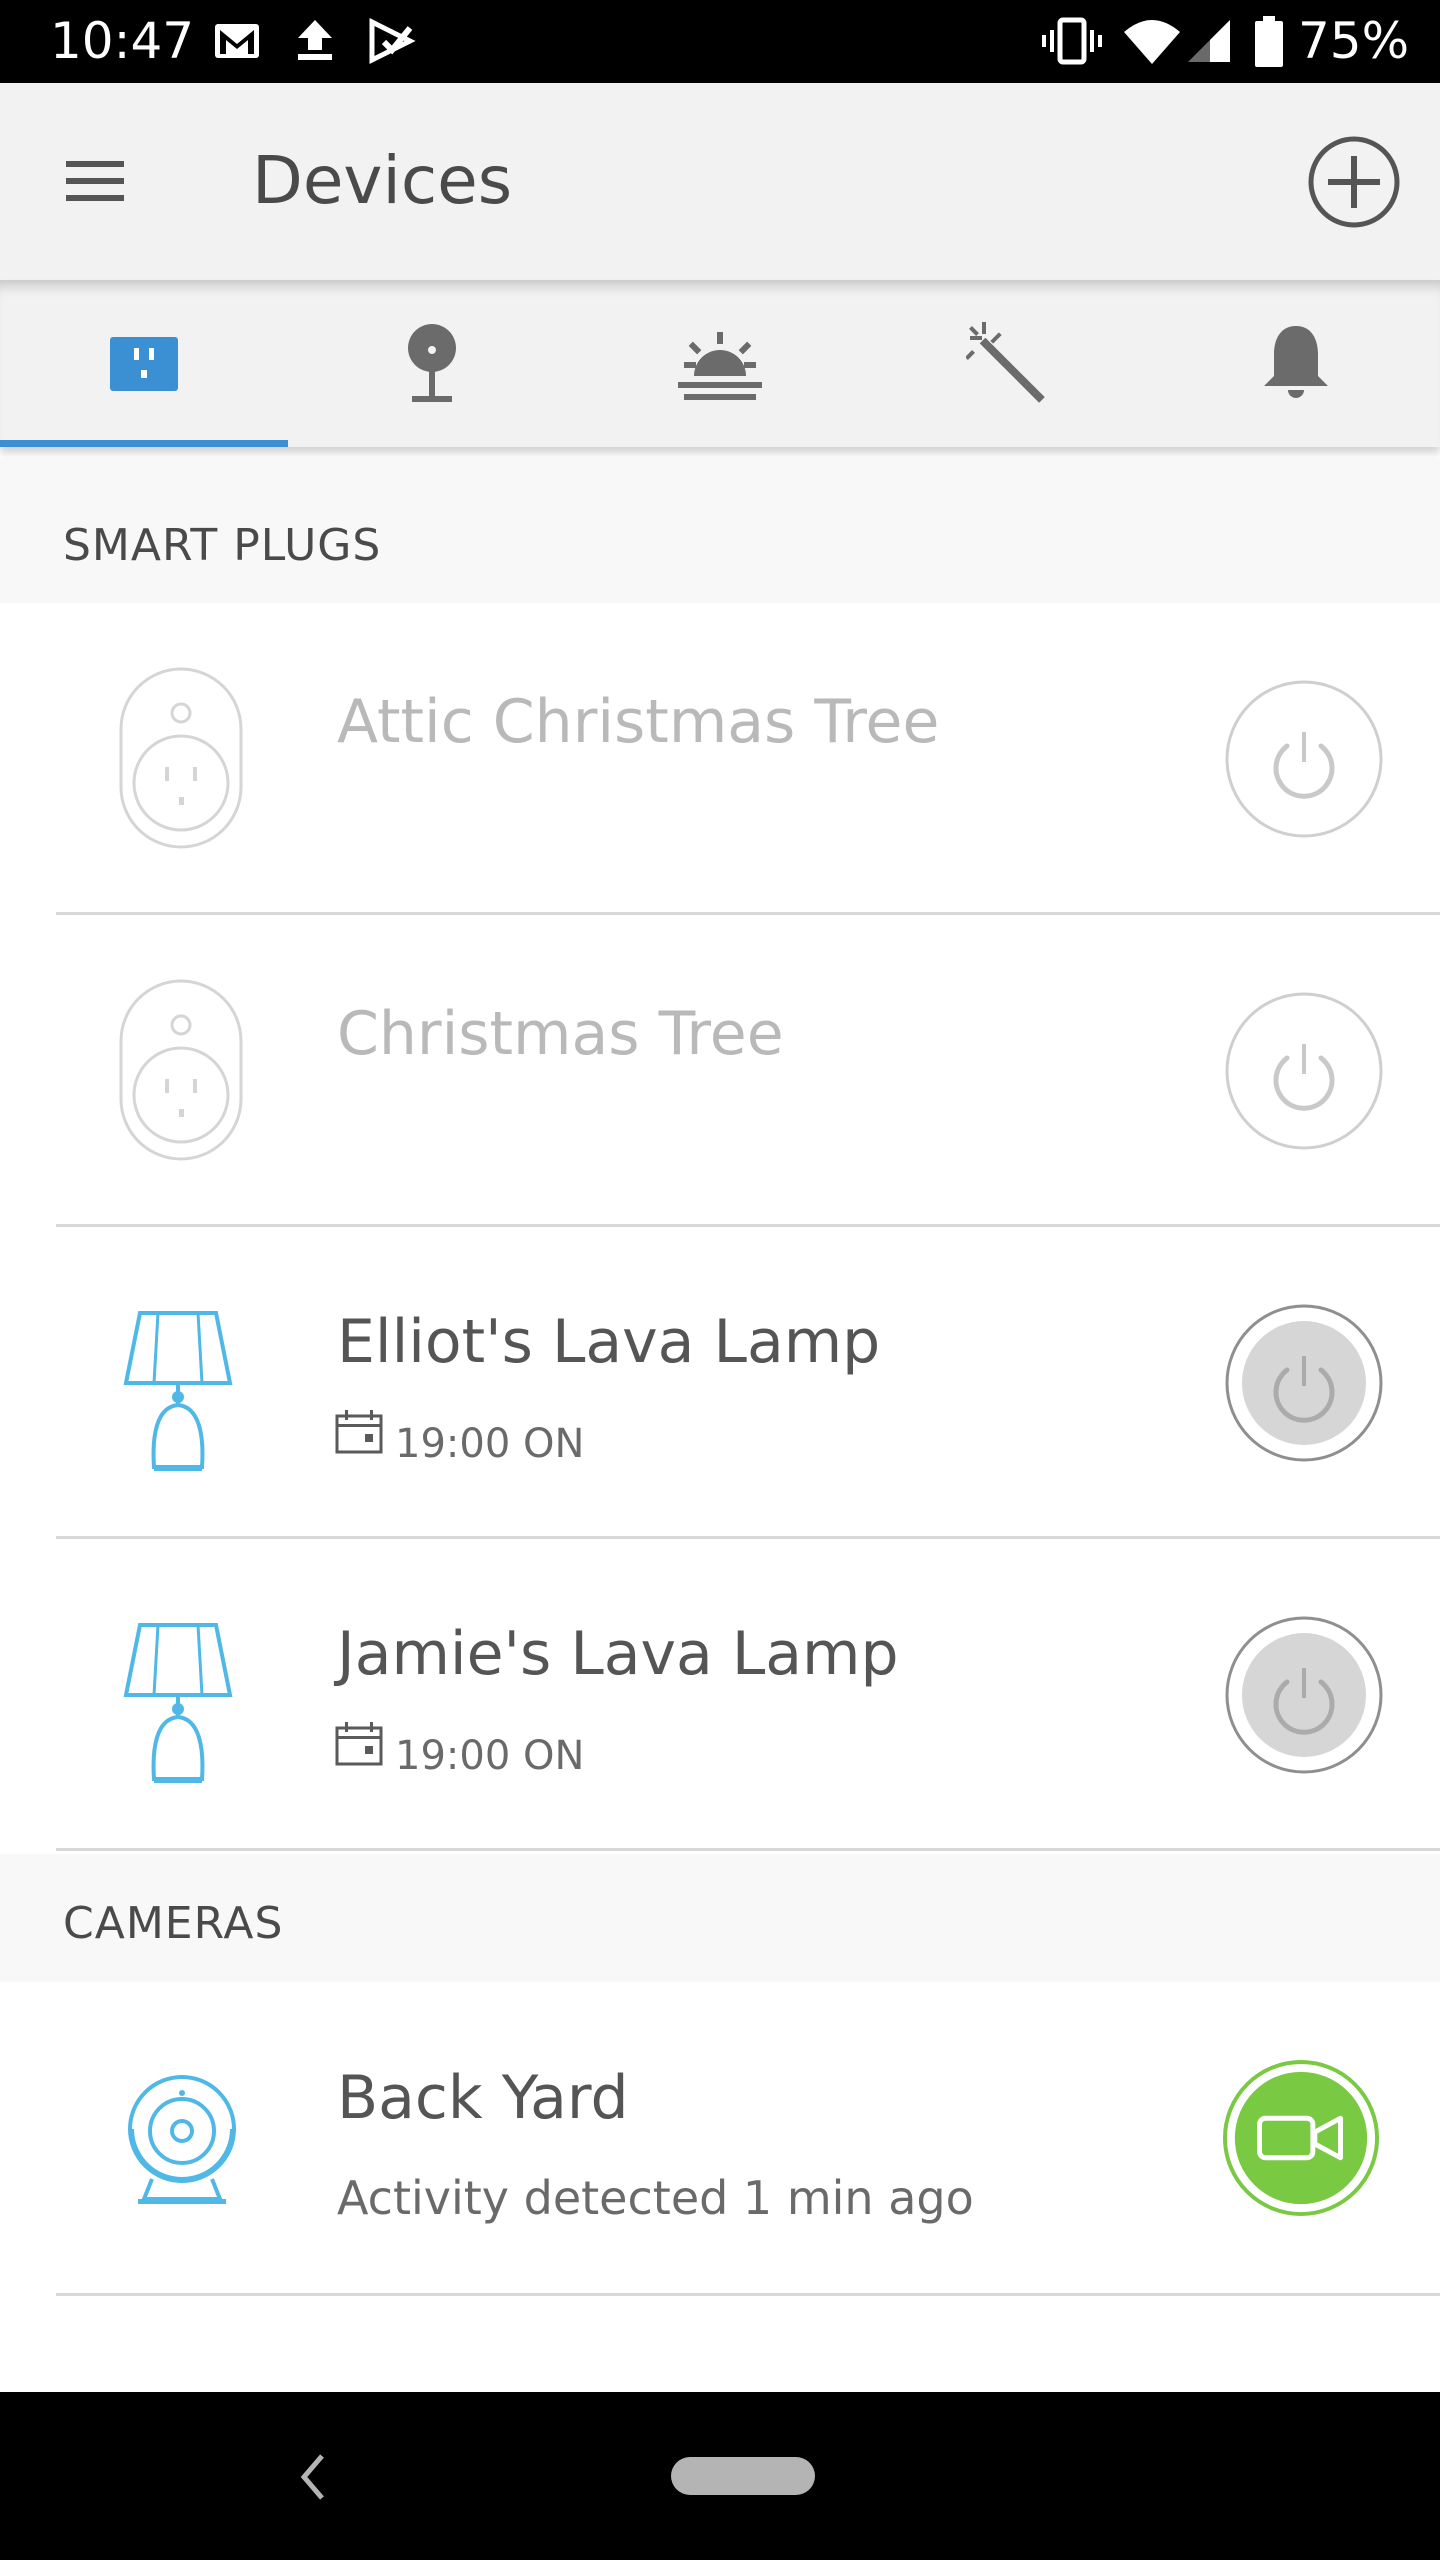  Describe the element at coordinates (237, 43) in the screenshot. I see `gmail-icon` at that location.